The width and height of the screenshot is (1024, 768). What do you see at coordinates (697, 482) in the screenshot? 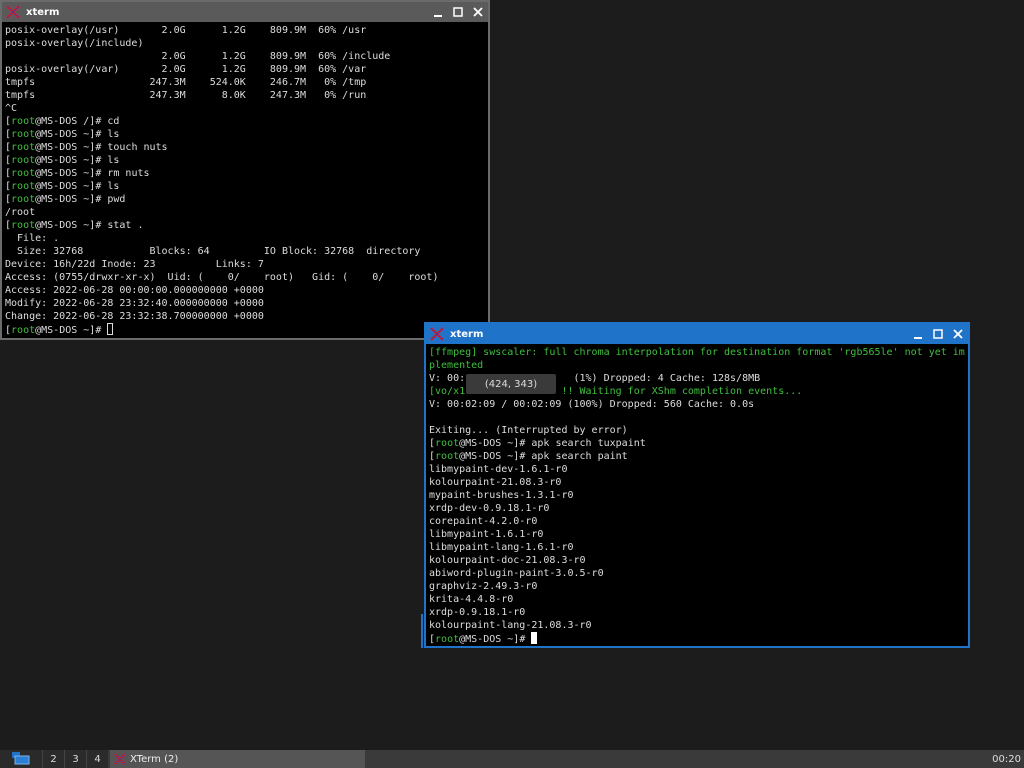
I see `terminal-line: kolourpaint-21.08.3-r0` at bounding box center [697, 482].